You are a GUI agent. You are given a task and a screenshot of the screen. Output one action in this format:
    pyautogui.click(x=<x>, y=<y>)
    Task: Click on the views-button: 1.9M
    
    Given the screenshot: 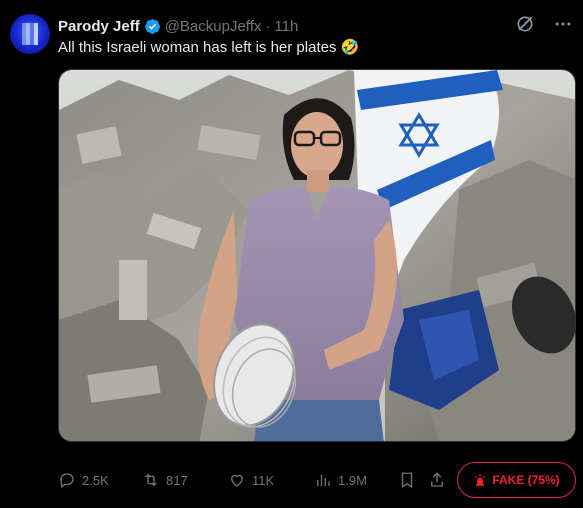 What is the action you would take?
    pyautogui.click(x=340, y=480)
    